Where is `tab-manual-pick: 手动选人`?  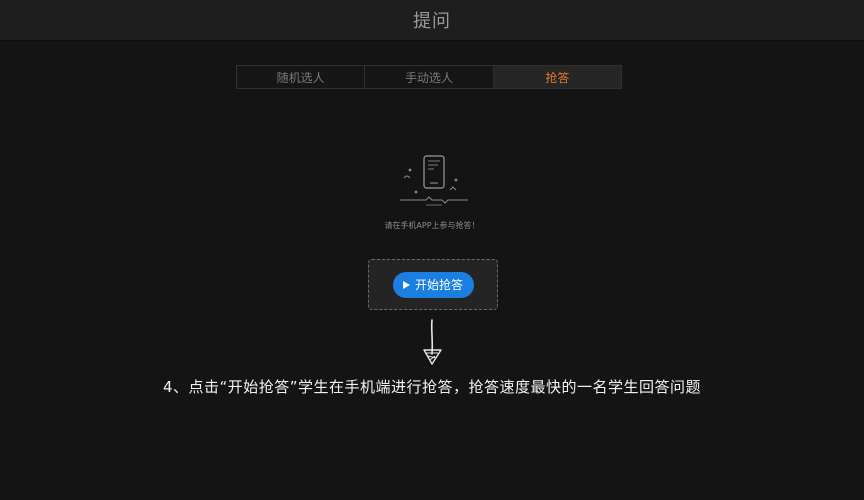
tab-manual-pick: 手动选人 is located at coordinates (429, 77).